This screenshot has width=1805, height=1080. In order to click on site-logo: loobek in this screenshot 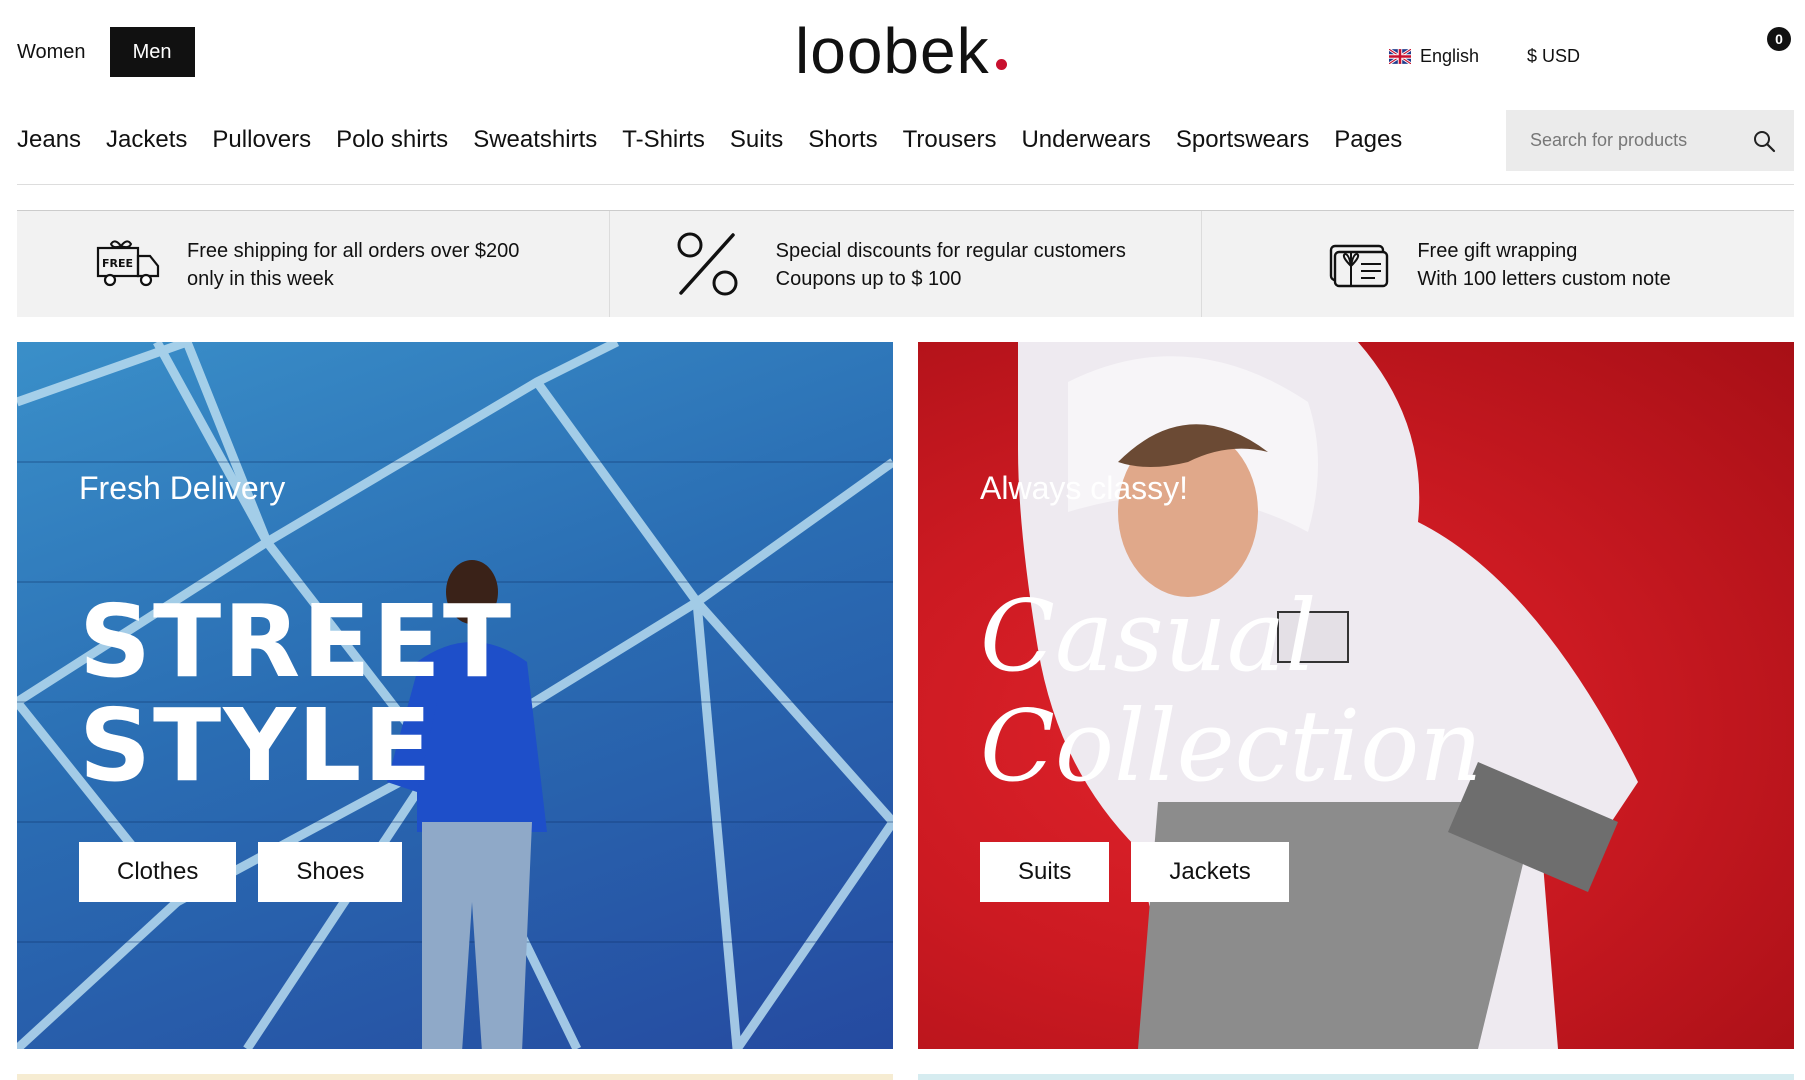, I will do `click(901, 51)`.